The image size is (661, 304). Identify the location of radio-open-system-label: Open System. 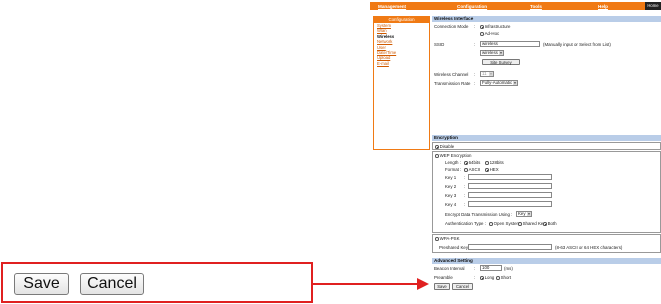
(507, 223).